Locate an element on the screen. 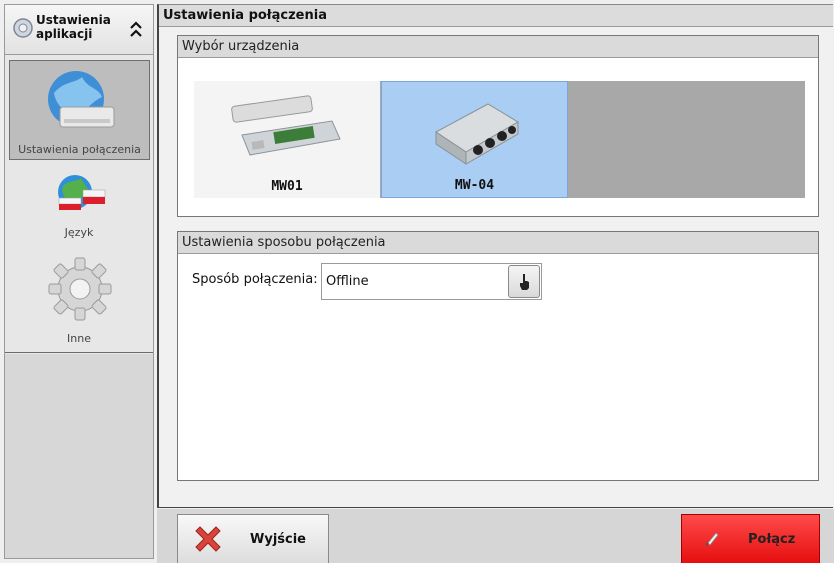  chevron-up-icon is located at coordinates (136, 30).